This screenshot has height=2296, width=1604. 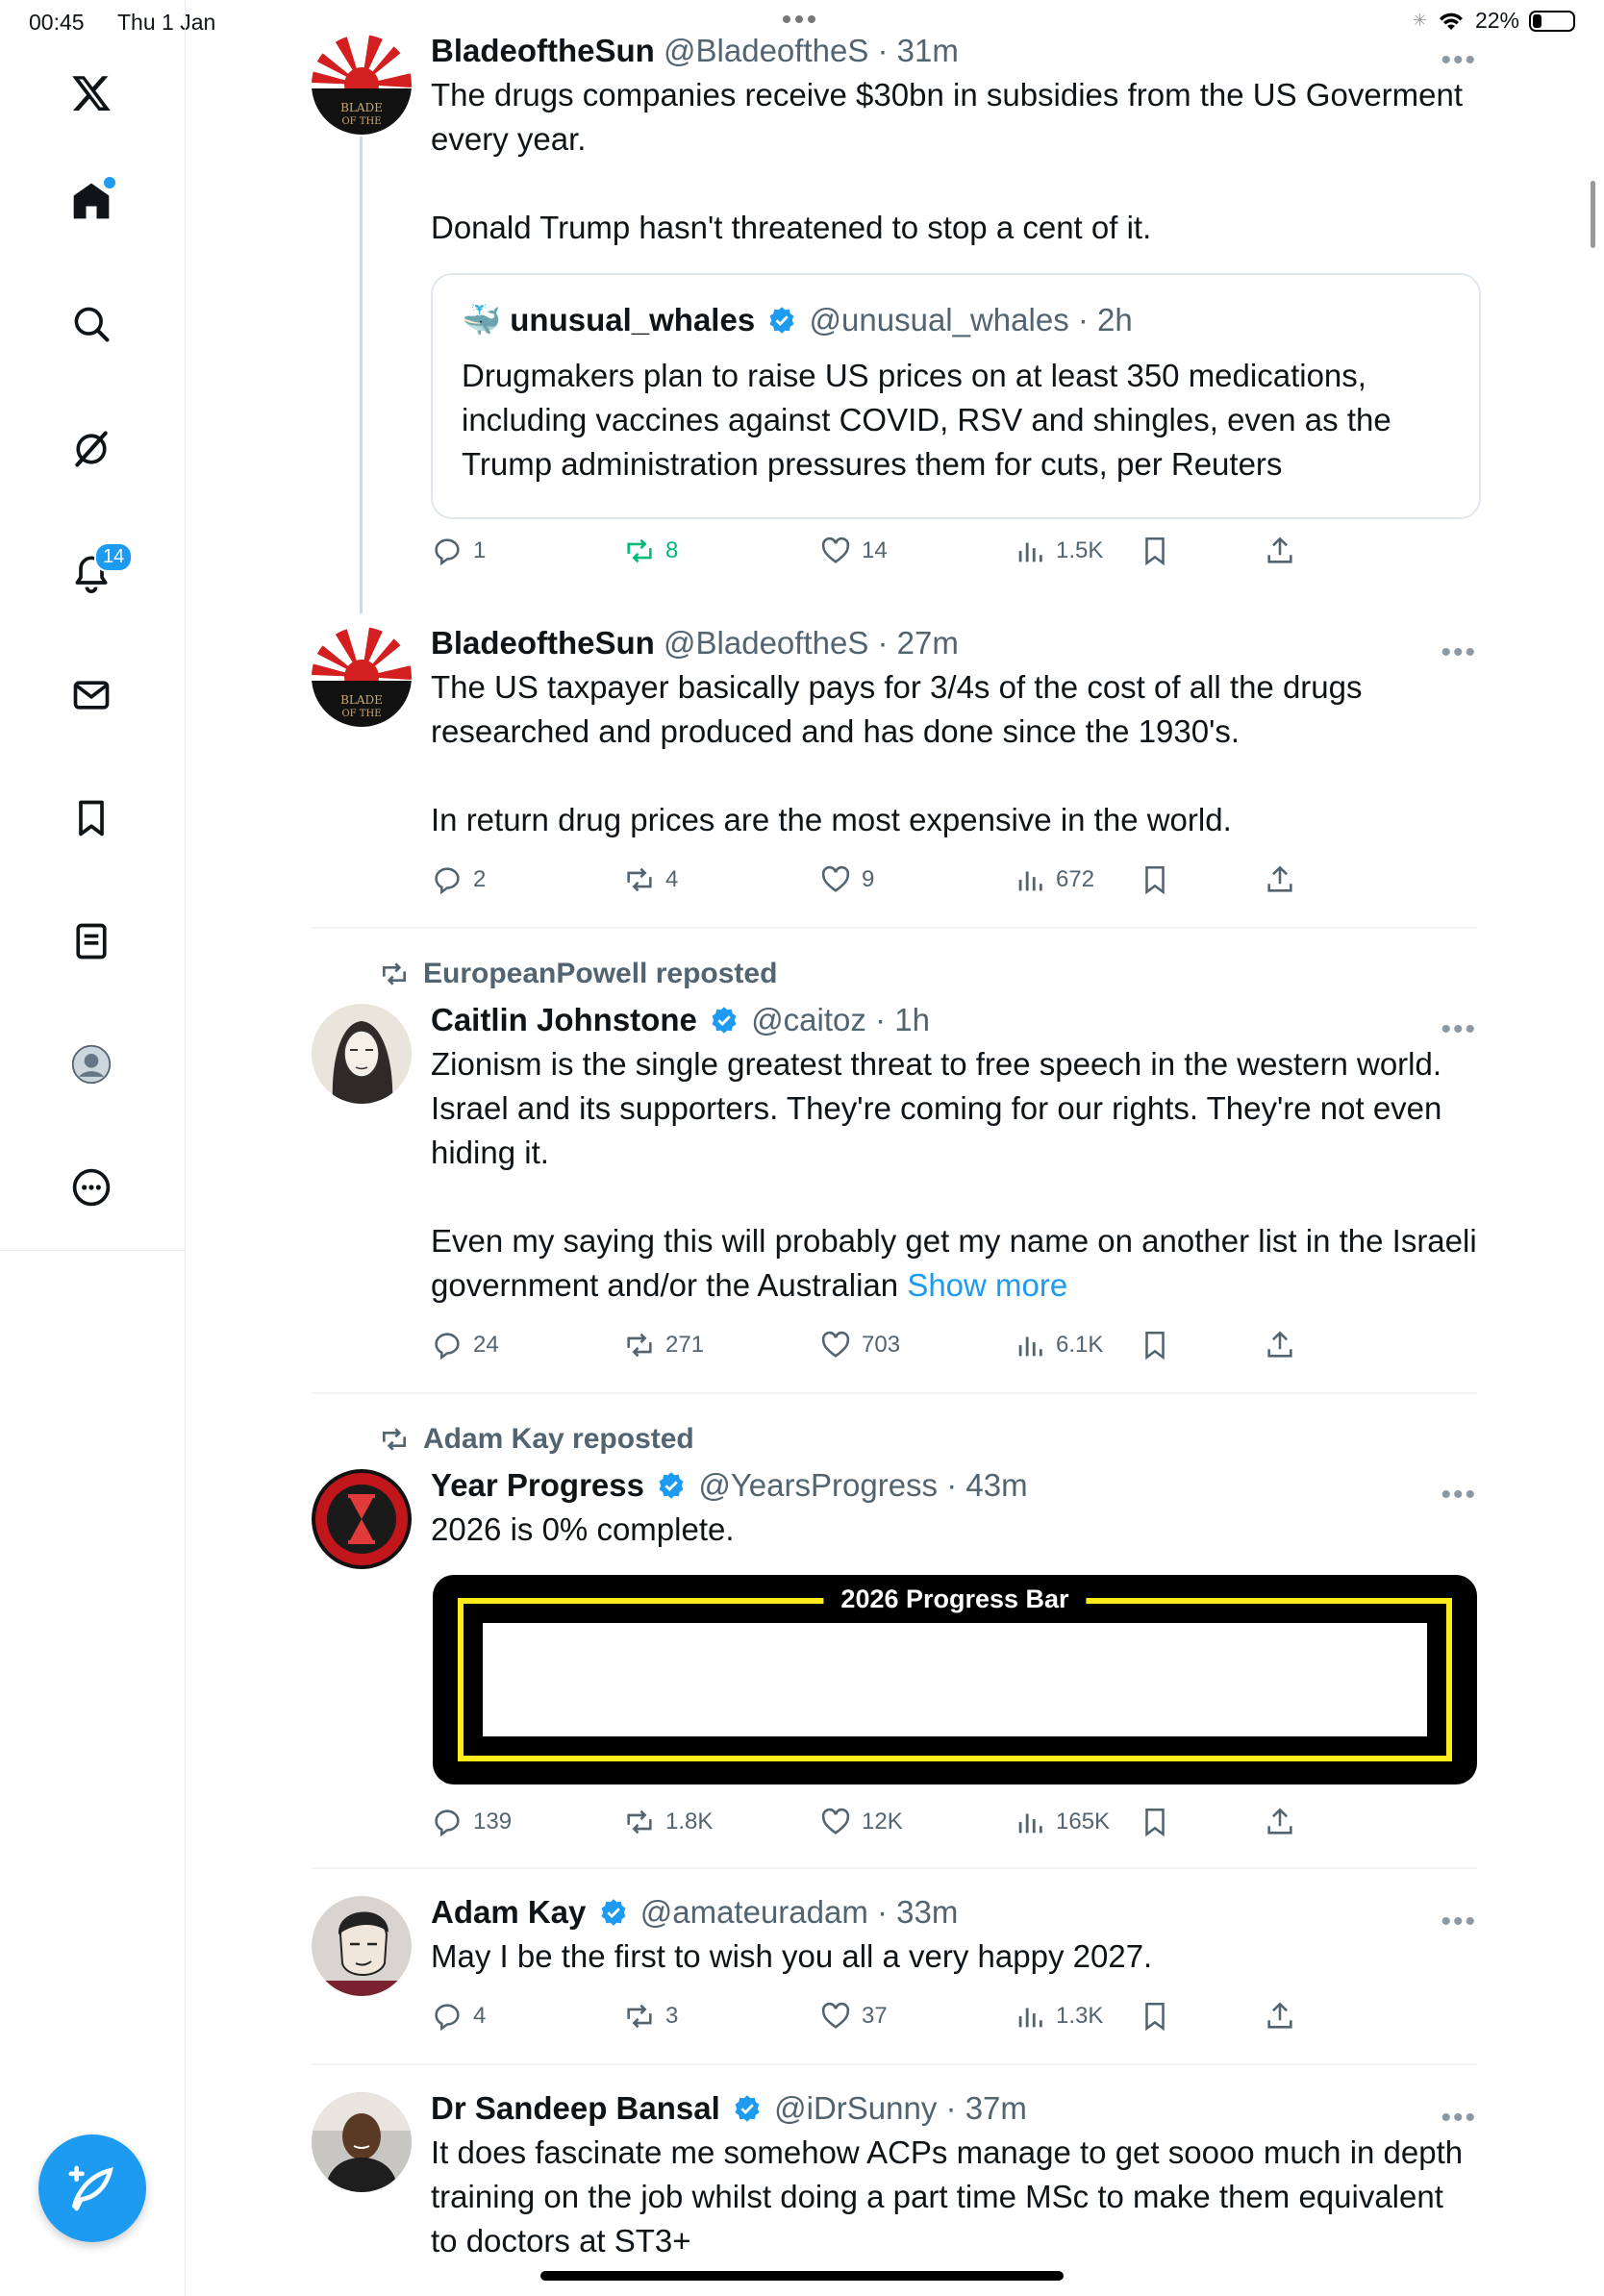 What do you see at coordinates (650, 2016) in the screenshot?
I see `repost-button: 3` at bounding box center [650, 2016].